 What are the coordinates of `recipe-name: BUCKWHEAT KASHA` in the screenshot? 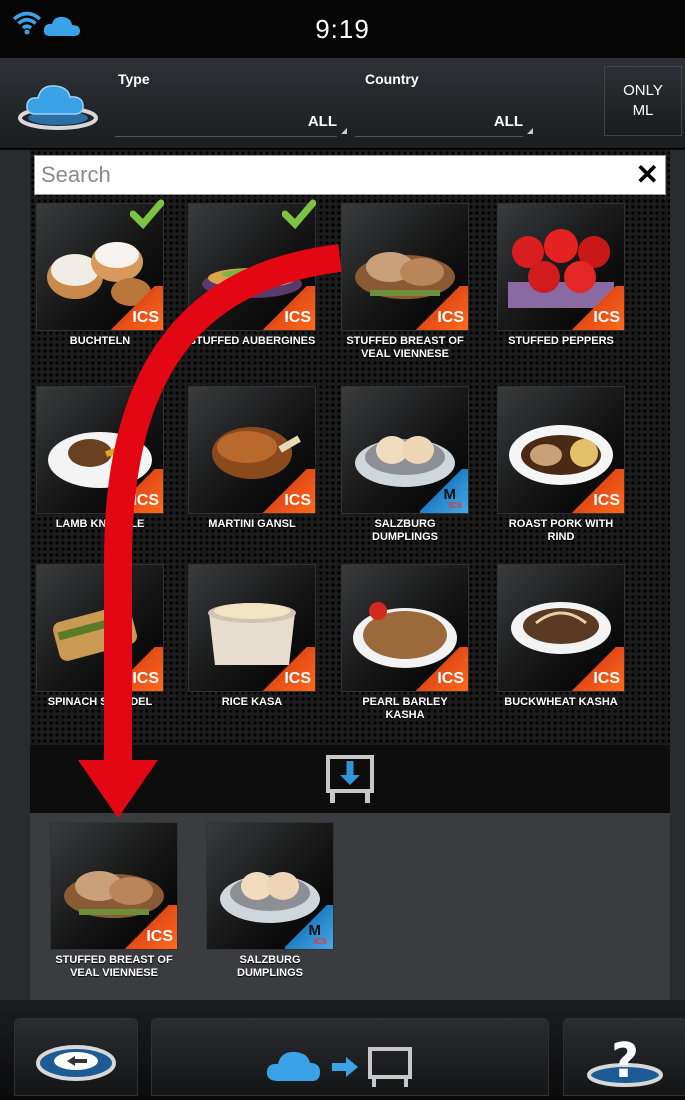 It's located at (561, 702).